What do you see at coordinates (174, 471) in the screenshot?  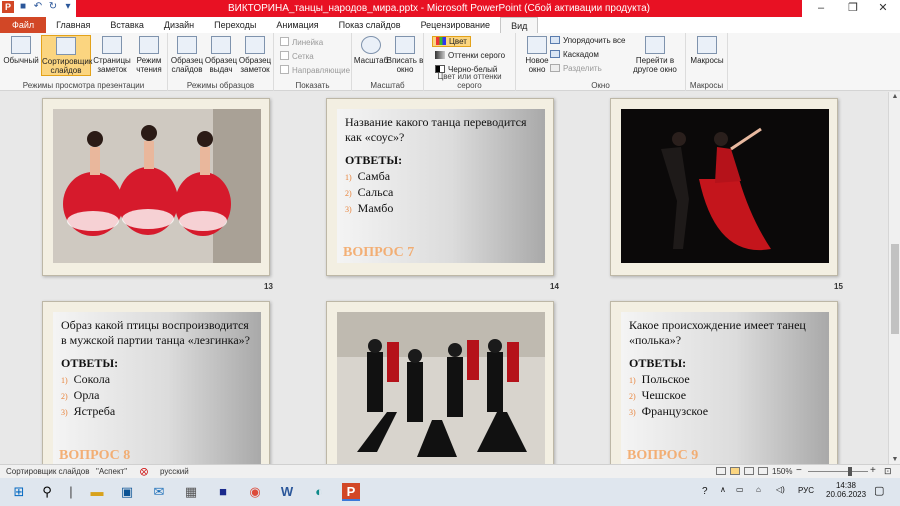 I see `status-language: русский` at bounding box center [174, 471].